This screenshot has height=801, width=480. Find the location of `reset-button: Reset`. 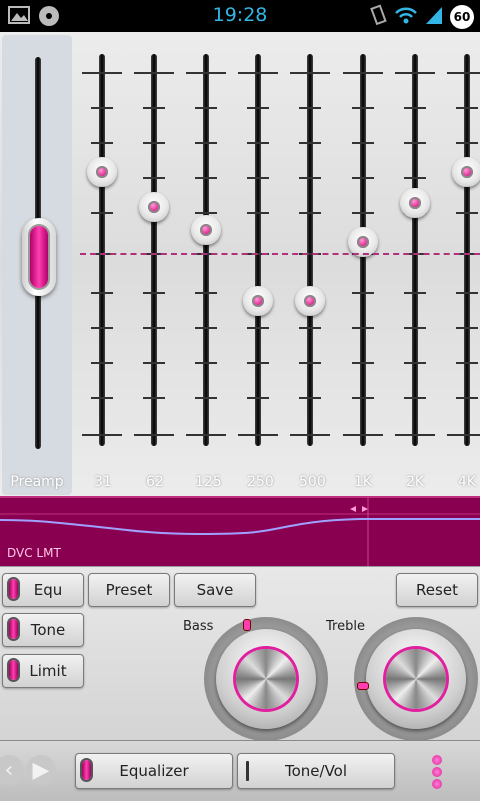

reset-button: Reset is located at coordinates (437, 590).